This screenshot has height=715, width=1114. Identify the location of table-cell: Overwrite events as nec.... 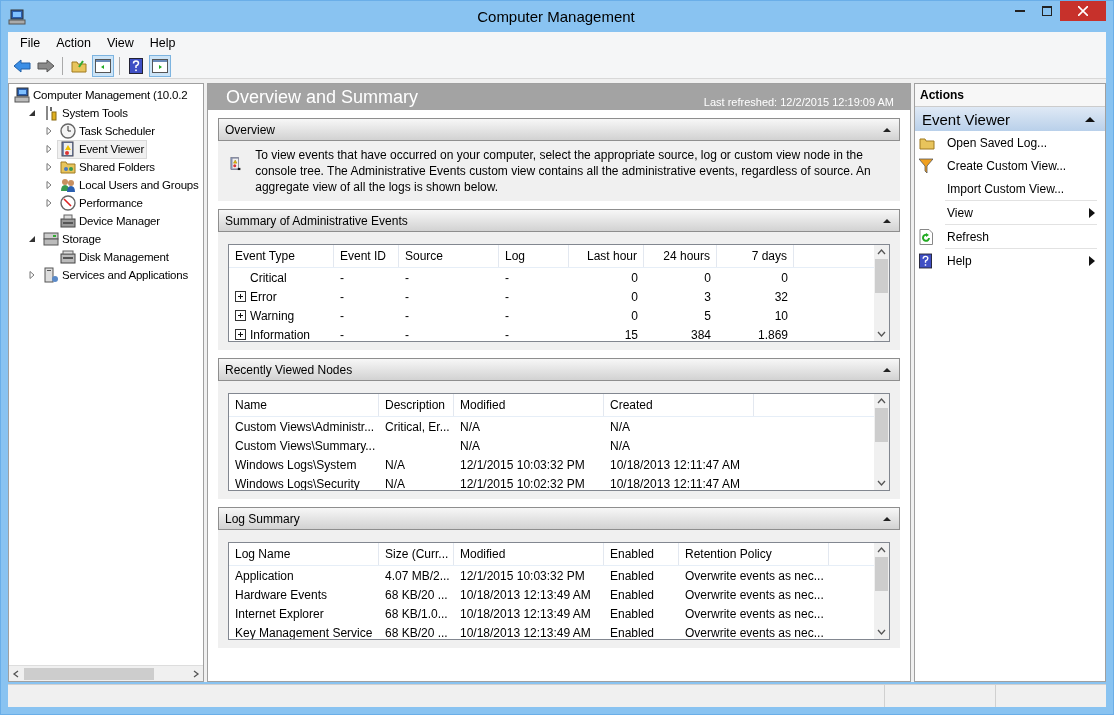
(754, 632).